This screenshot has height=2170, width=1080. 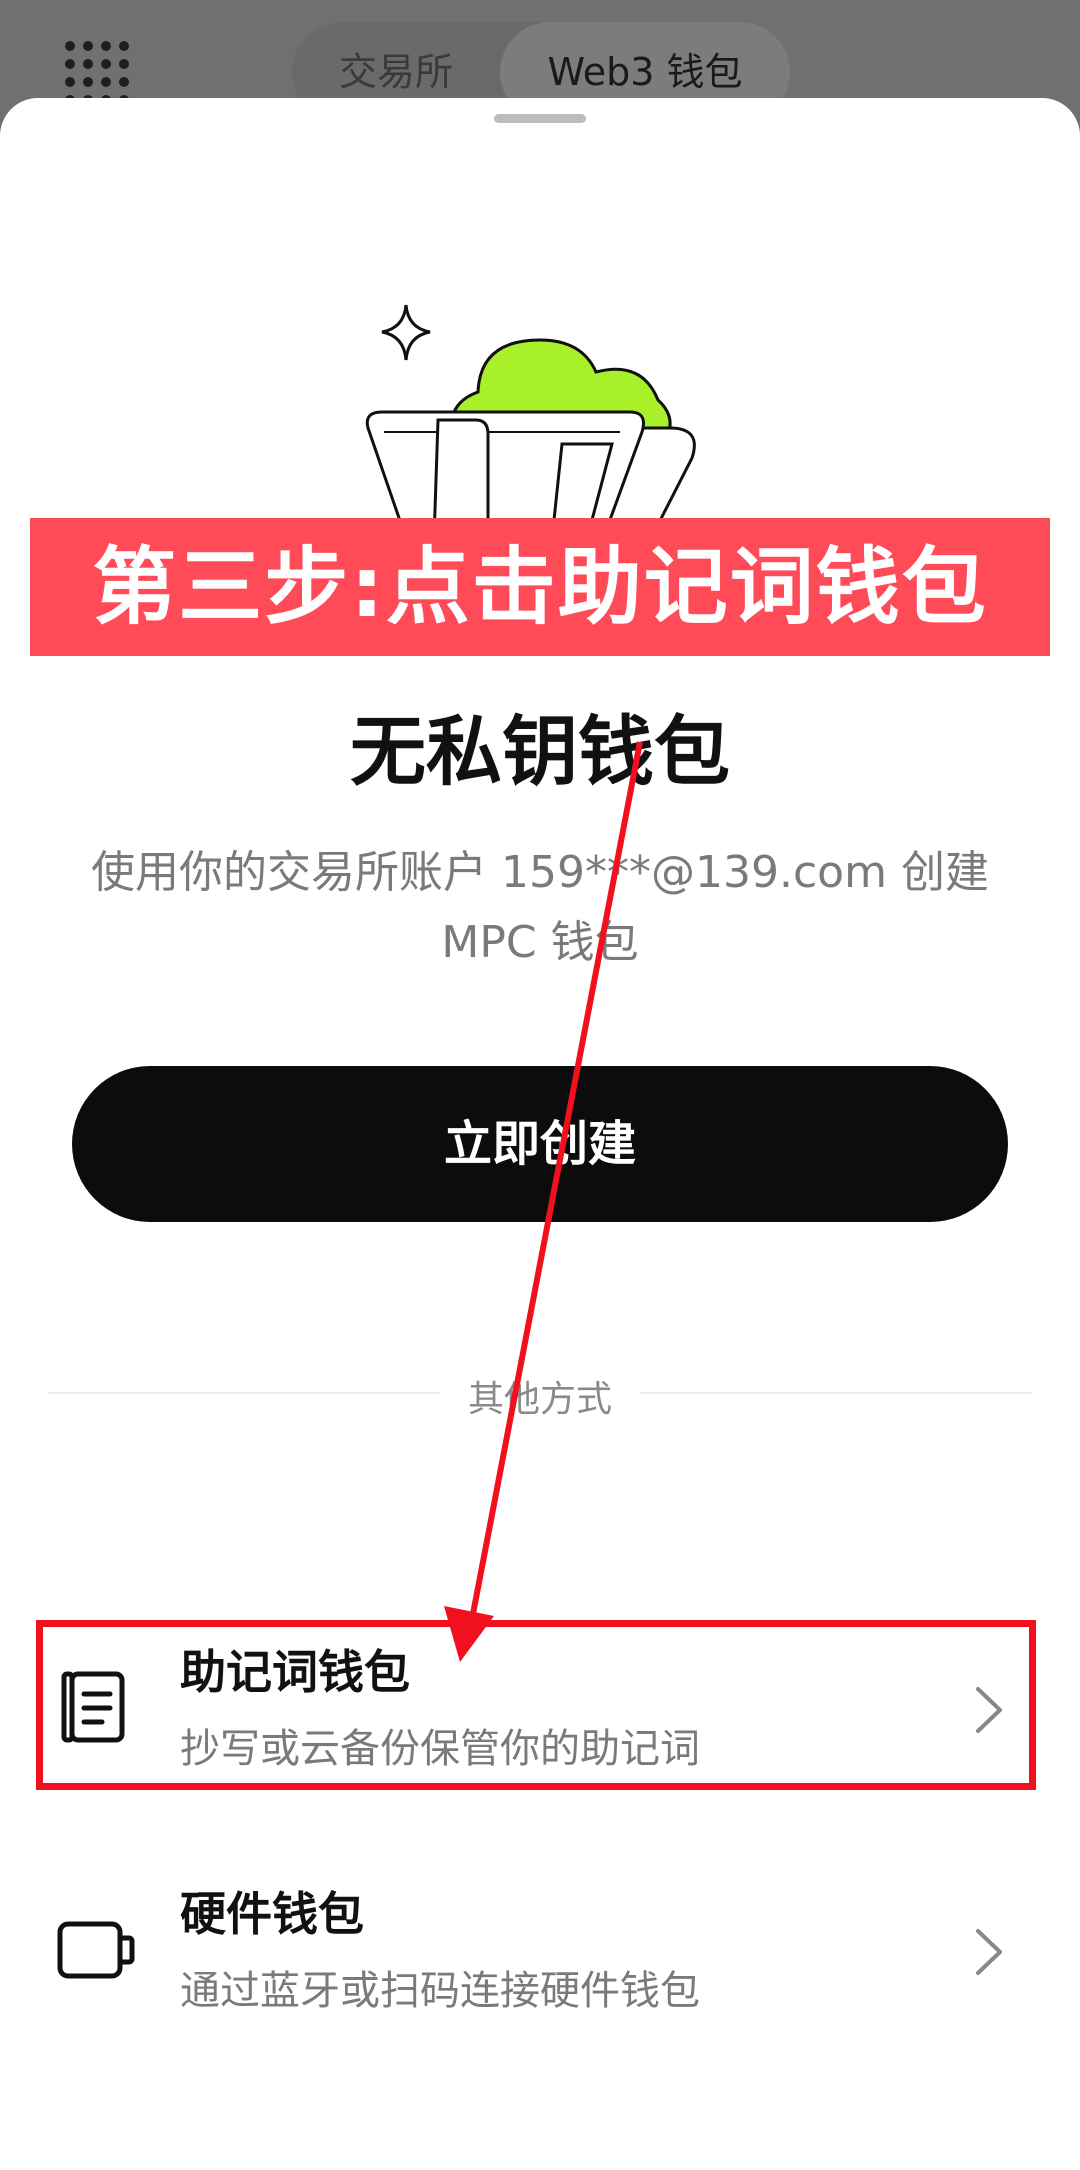 I want to click on notebook-icon, so click(x=93, y=1707).